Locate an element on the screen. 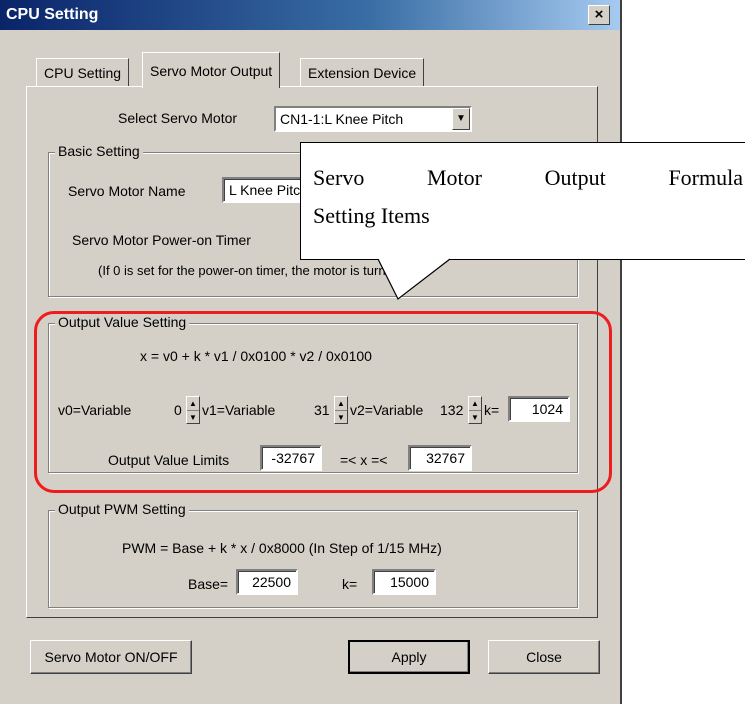 The height and width of the screenshot is (704, 745). close-window-button: × is located at coordinates (599, 15).